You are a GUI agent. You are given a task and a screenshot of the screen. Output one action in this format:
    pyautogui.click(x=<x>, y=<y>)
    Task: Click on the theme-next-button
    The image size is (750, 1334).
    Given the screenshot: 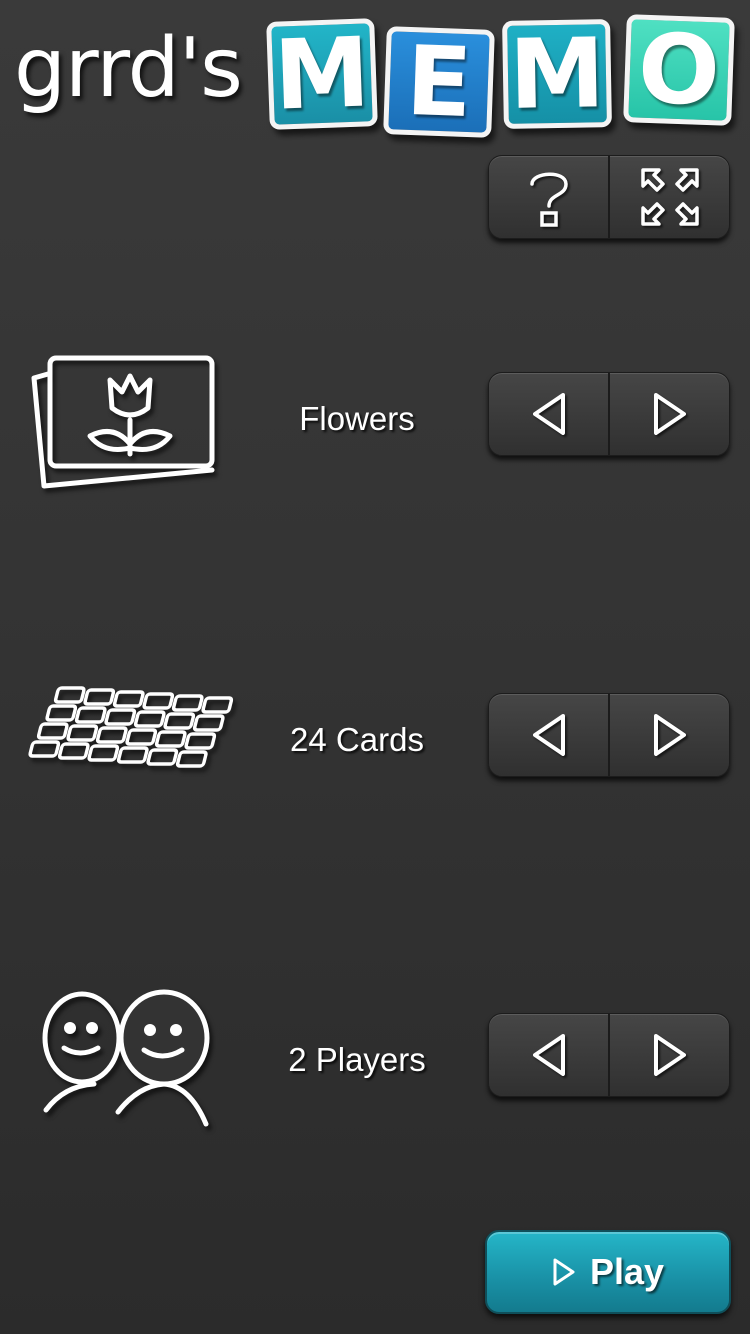 What is the action you would take?
    pyautogui.click(x=669, y=414)
    